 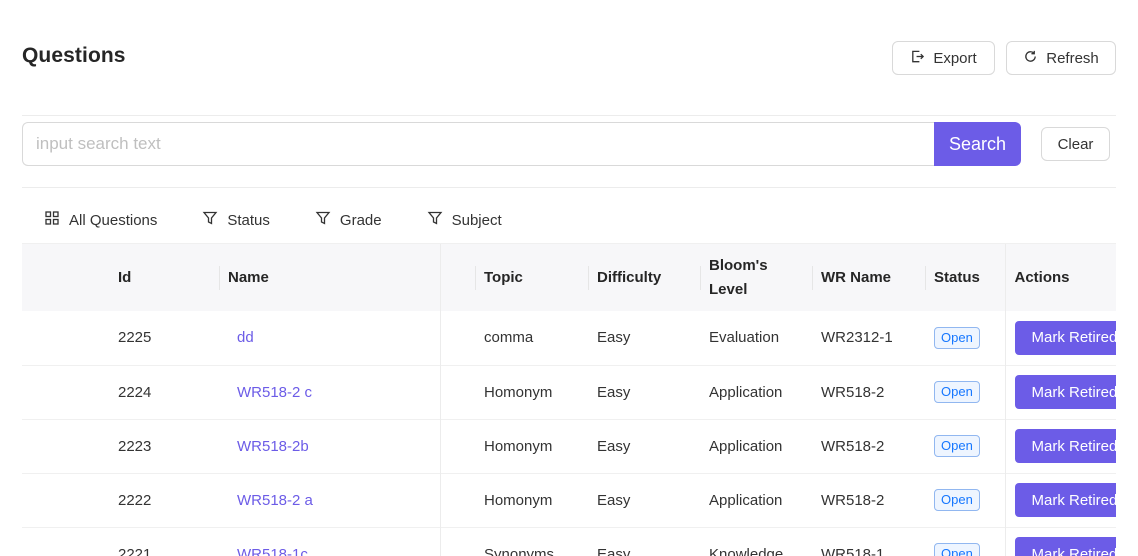 What do you see at coordinates (955, 58) in the screenshot?
I see `export-label: Export` at bounding box center [955, 58].